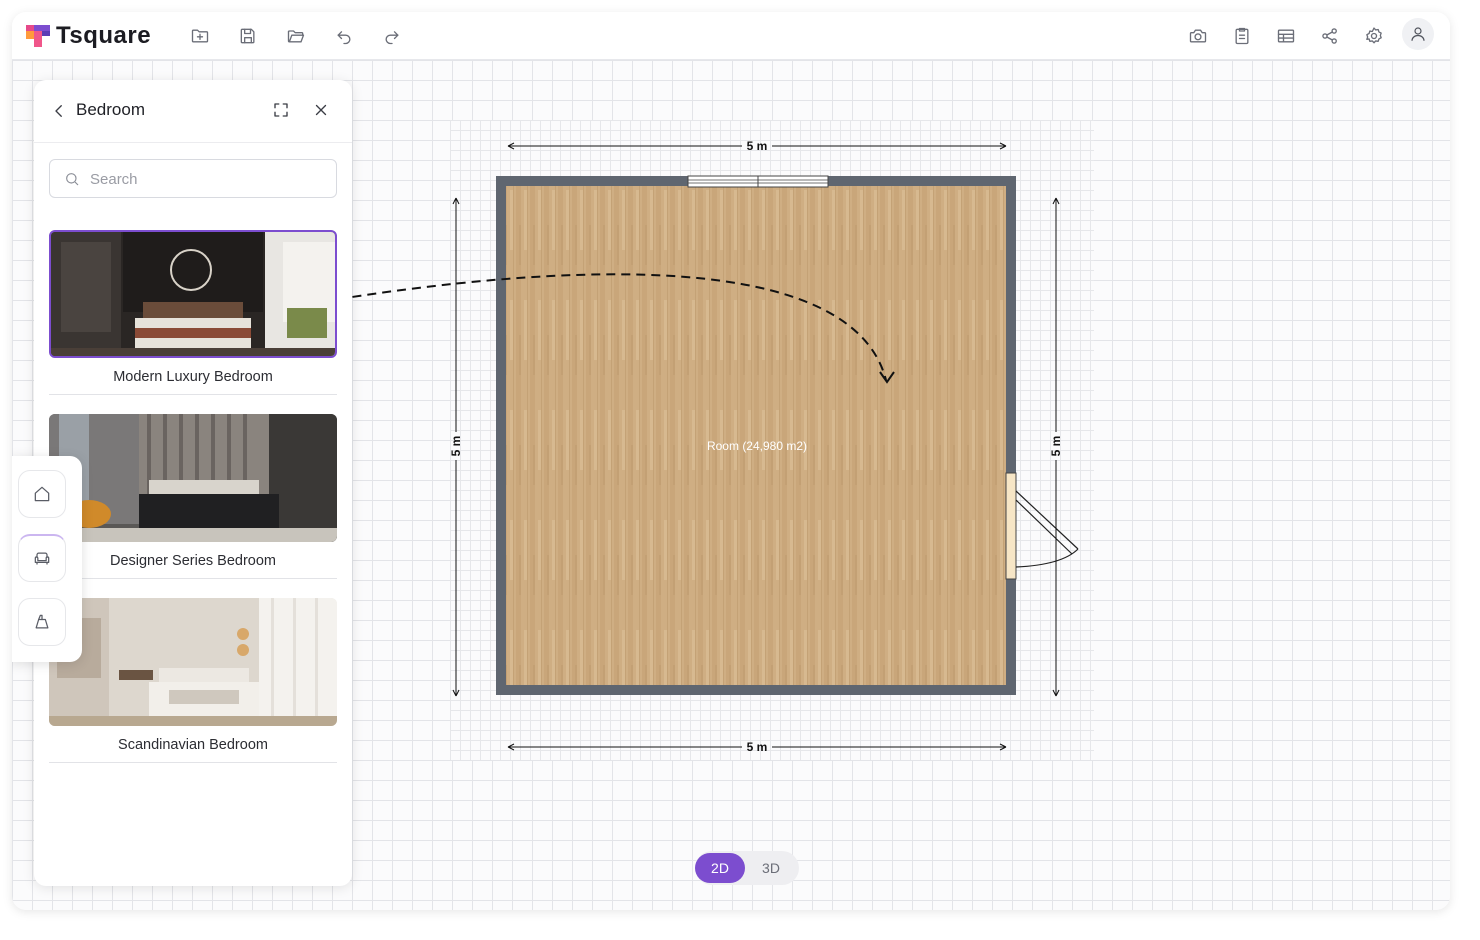 The width and height of the screenshot is (1480, 940). What do you see at coordinates (38, 36) in the screenshot?
I see `logo-icon` at bounding box center [38, 36].